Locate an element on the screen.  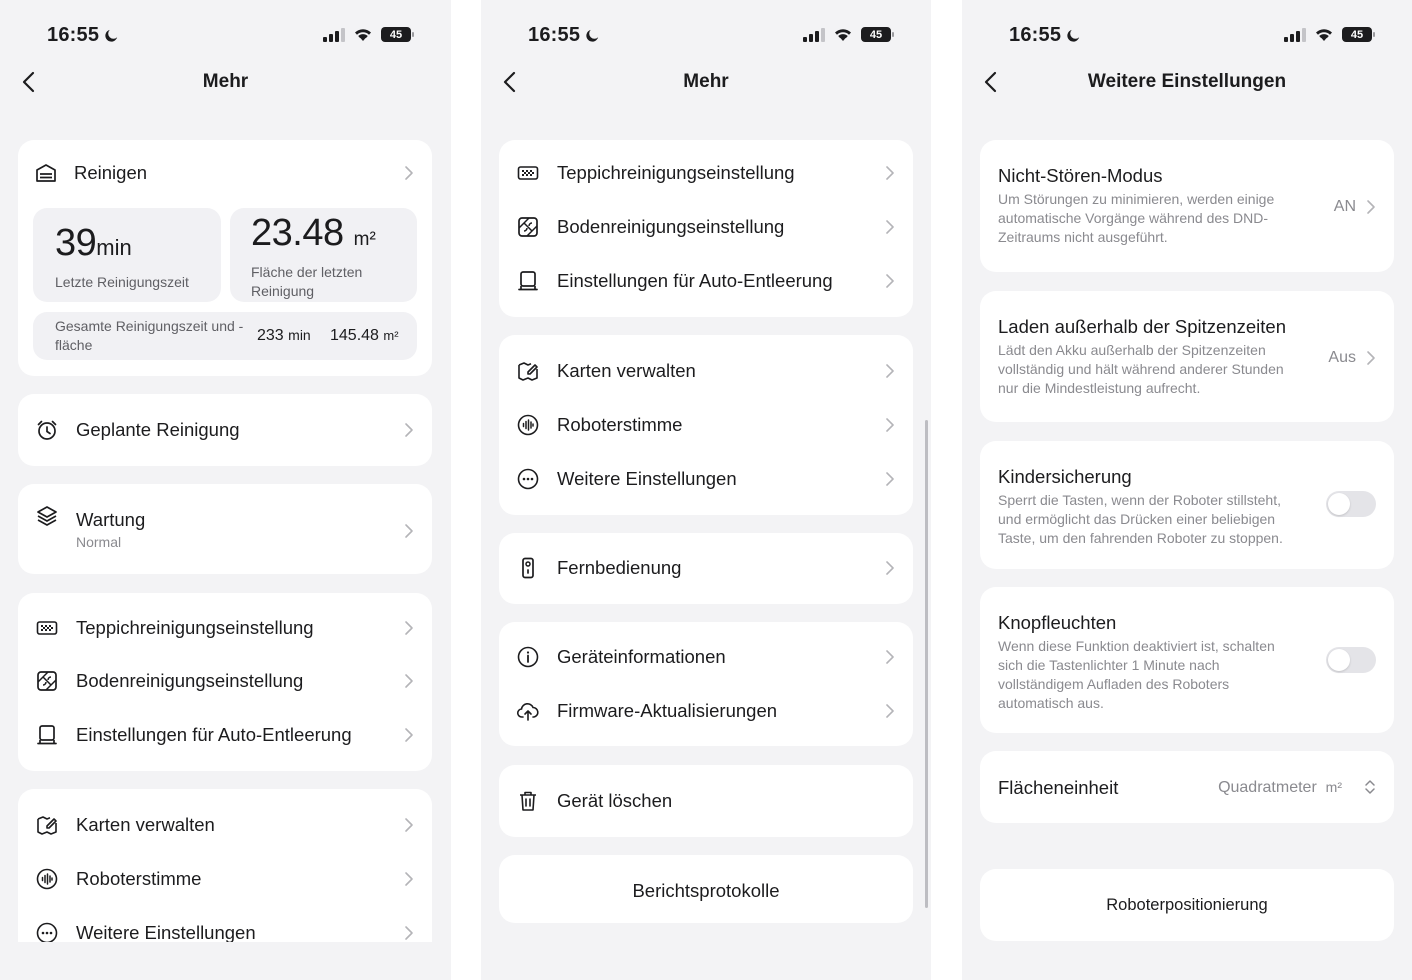
page-title: Weitere Einstellungen is located at coordinates (1187, 81).